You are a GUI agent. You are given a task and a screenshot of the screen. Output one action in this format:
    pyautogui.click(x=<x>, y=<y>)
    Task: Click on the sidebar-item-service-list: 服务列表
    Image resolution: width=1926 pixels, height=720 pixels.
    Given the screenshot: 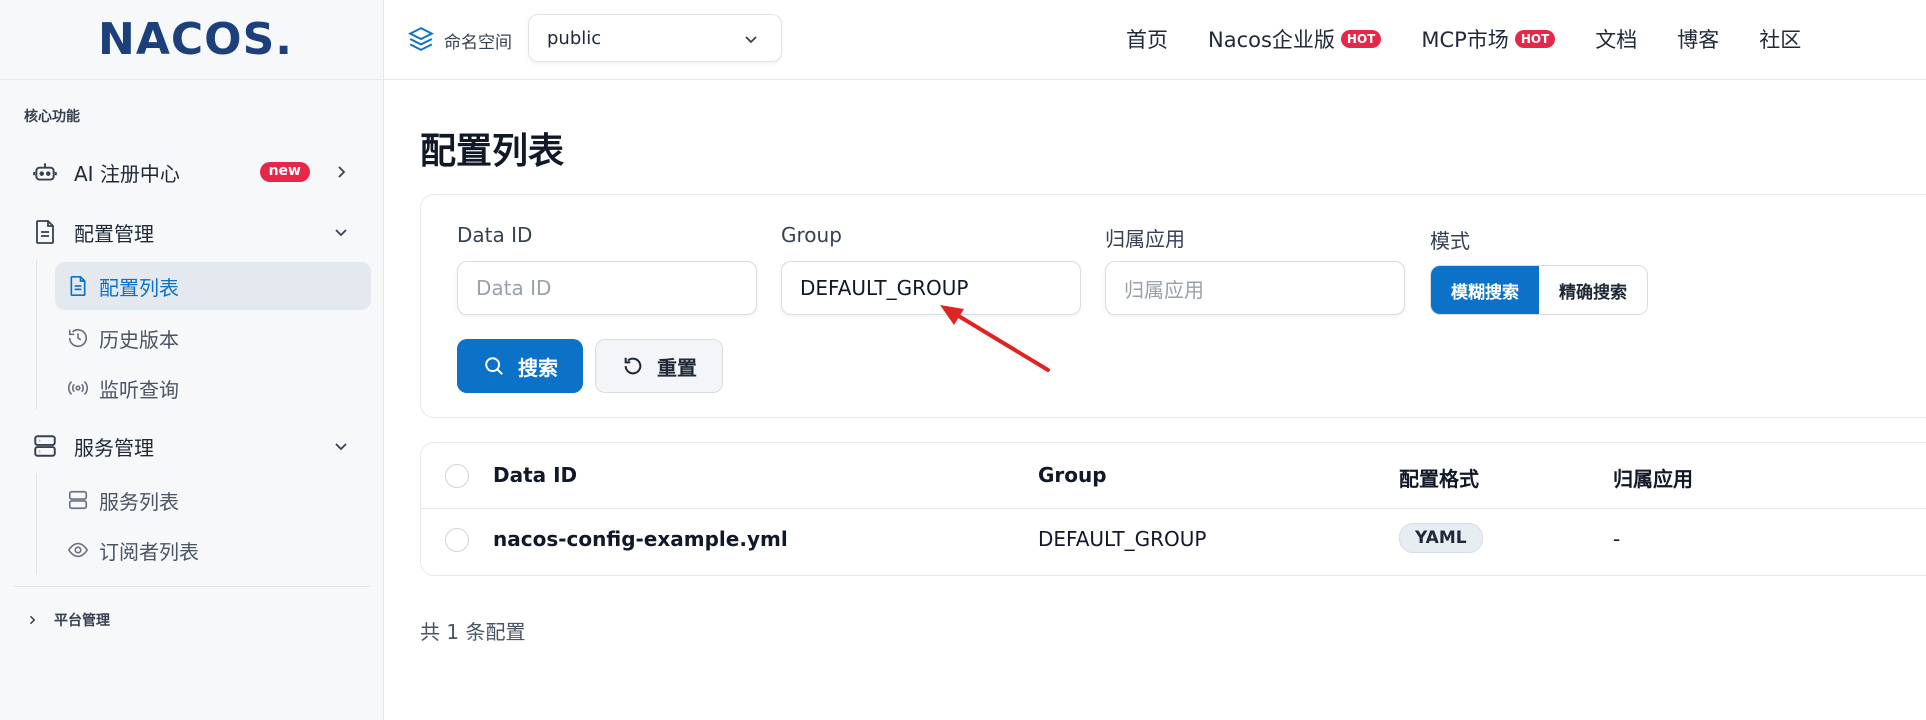 What is the action you would take?
    pyautogui.click(x=213, y=500)
    